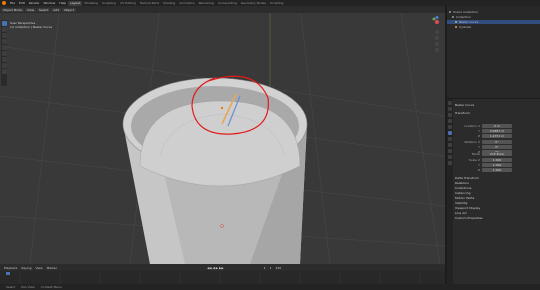 The height and width of the screenshot is (290, 540). Describe the element at coordinates (52, 268) in the screenshot. I see `marker-menu: Marker` at that location.